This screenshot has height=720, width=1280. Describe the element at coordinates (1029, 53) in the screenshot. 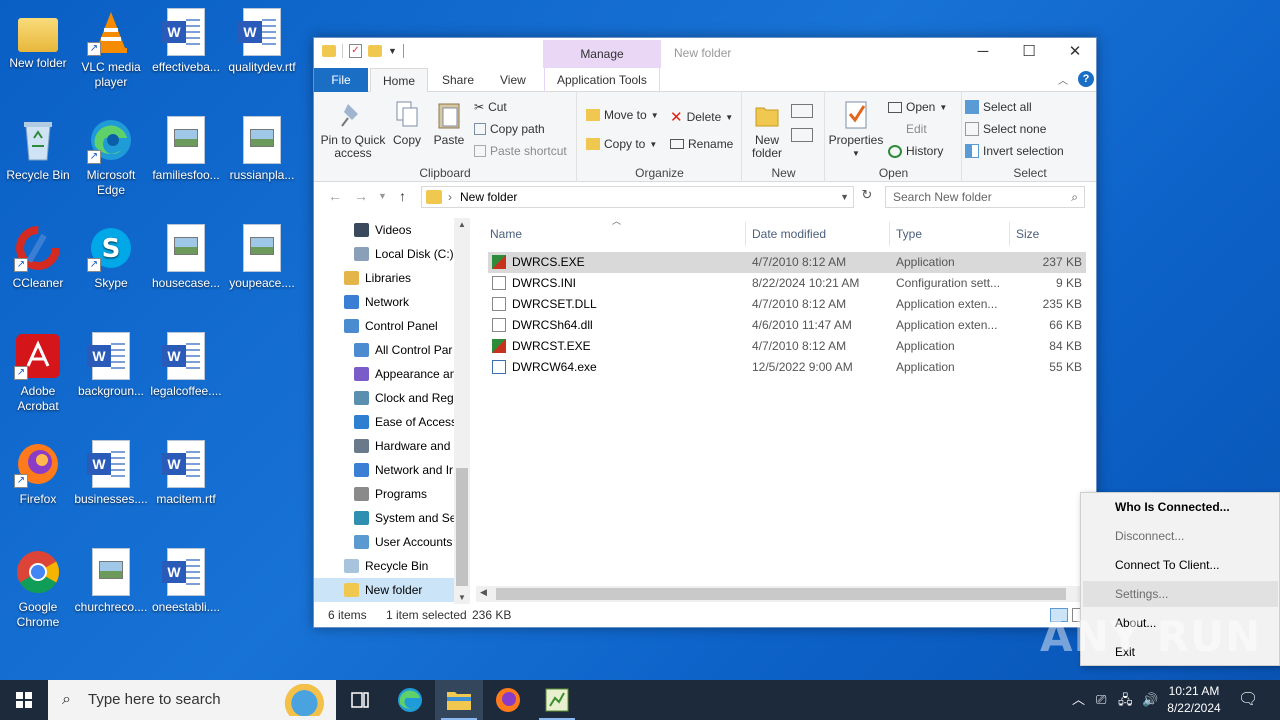

I see `maximize-button: ☐` at that location.